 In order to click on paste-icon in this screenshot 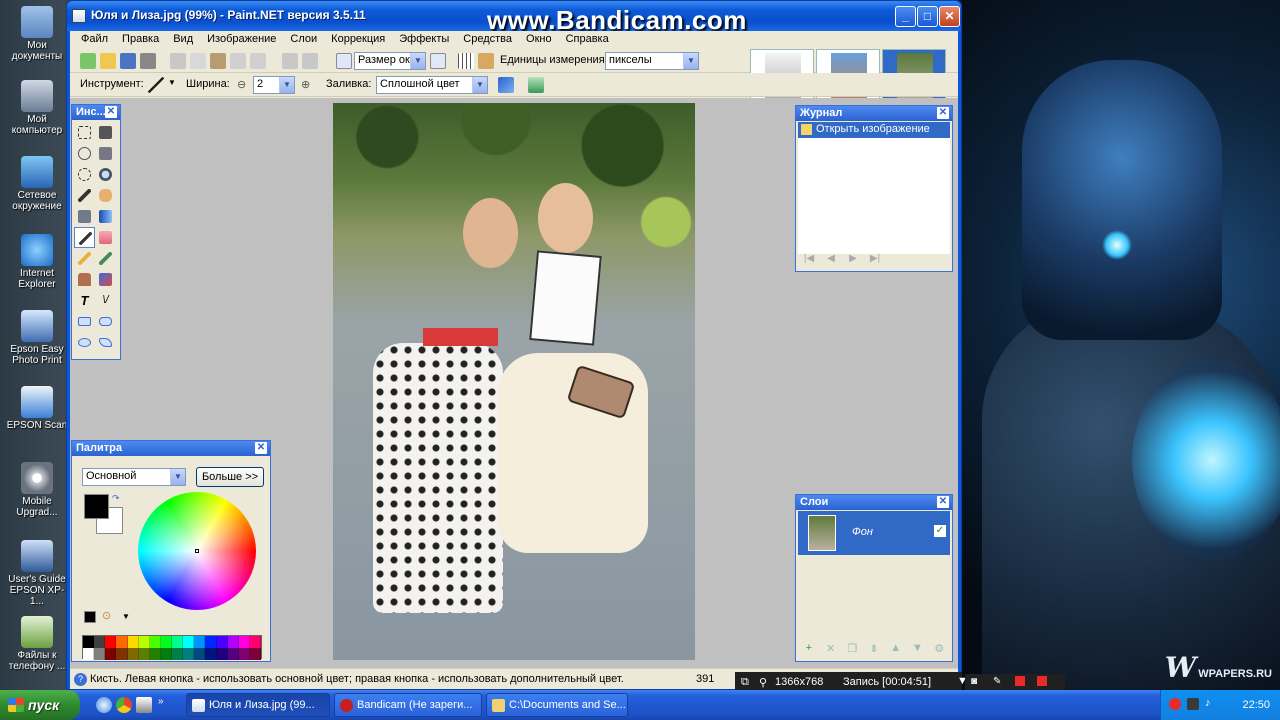, I will do `click(218, 61)`.